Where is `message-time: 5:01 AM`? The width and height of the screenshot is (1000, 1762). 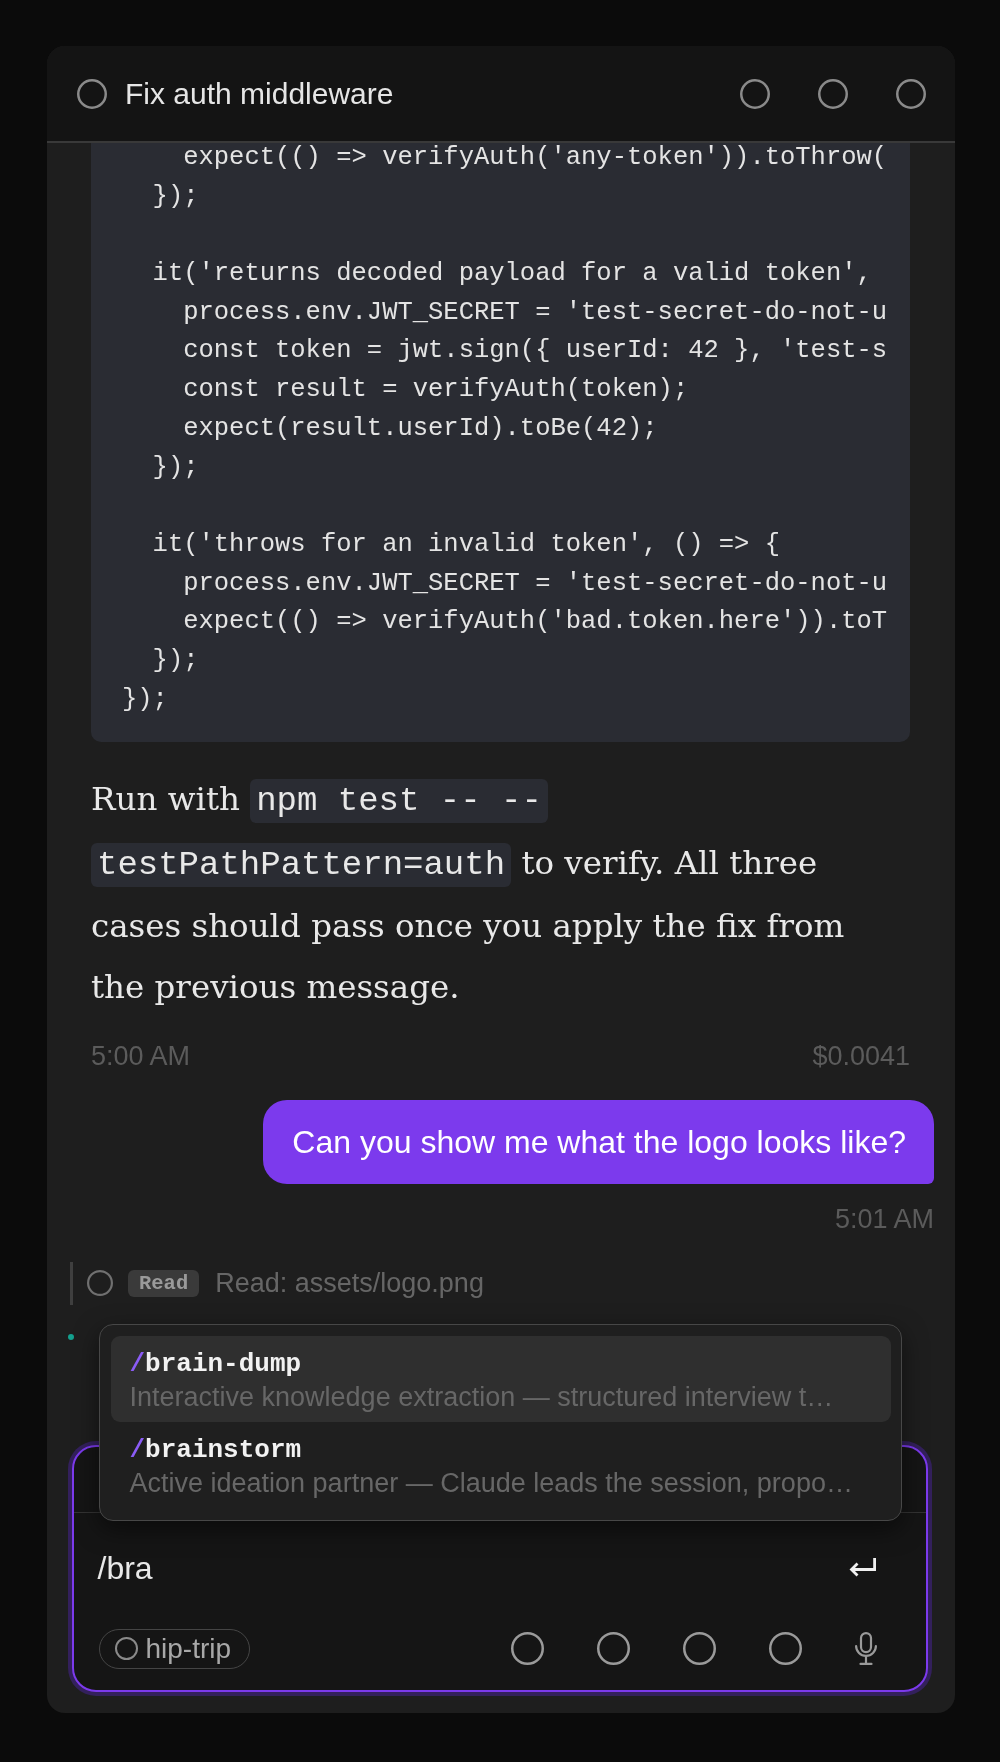 message-time: 5:01 AM is located at coordinates (884, 1218).